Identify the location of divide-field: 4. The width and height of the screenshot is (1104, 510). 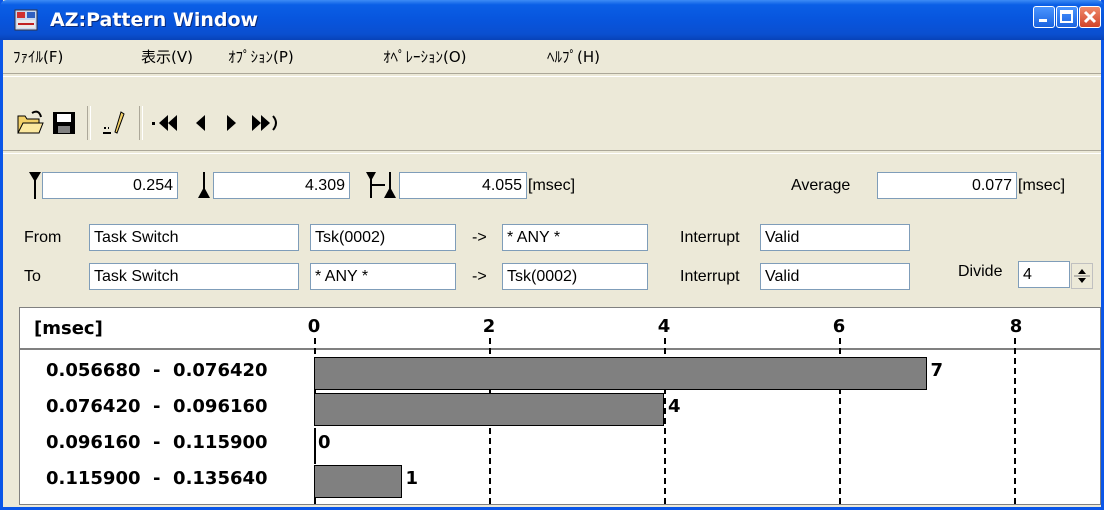
(1044, 274).